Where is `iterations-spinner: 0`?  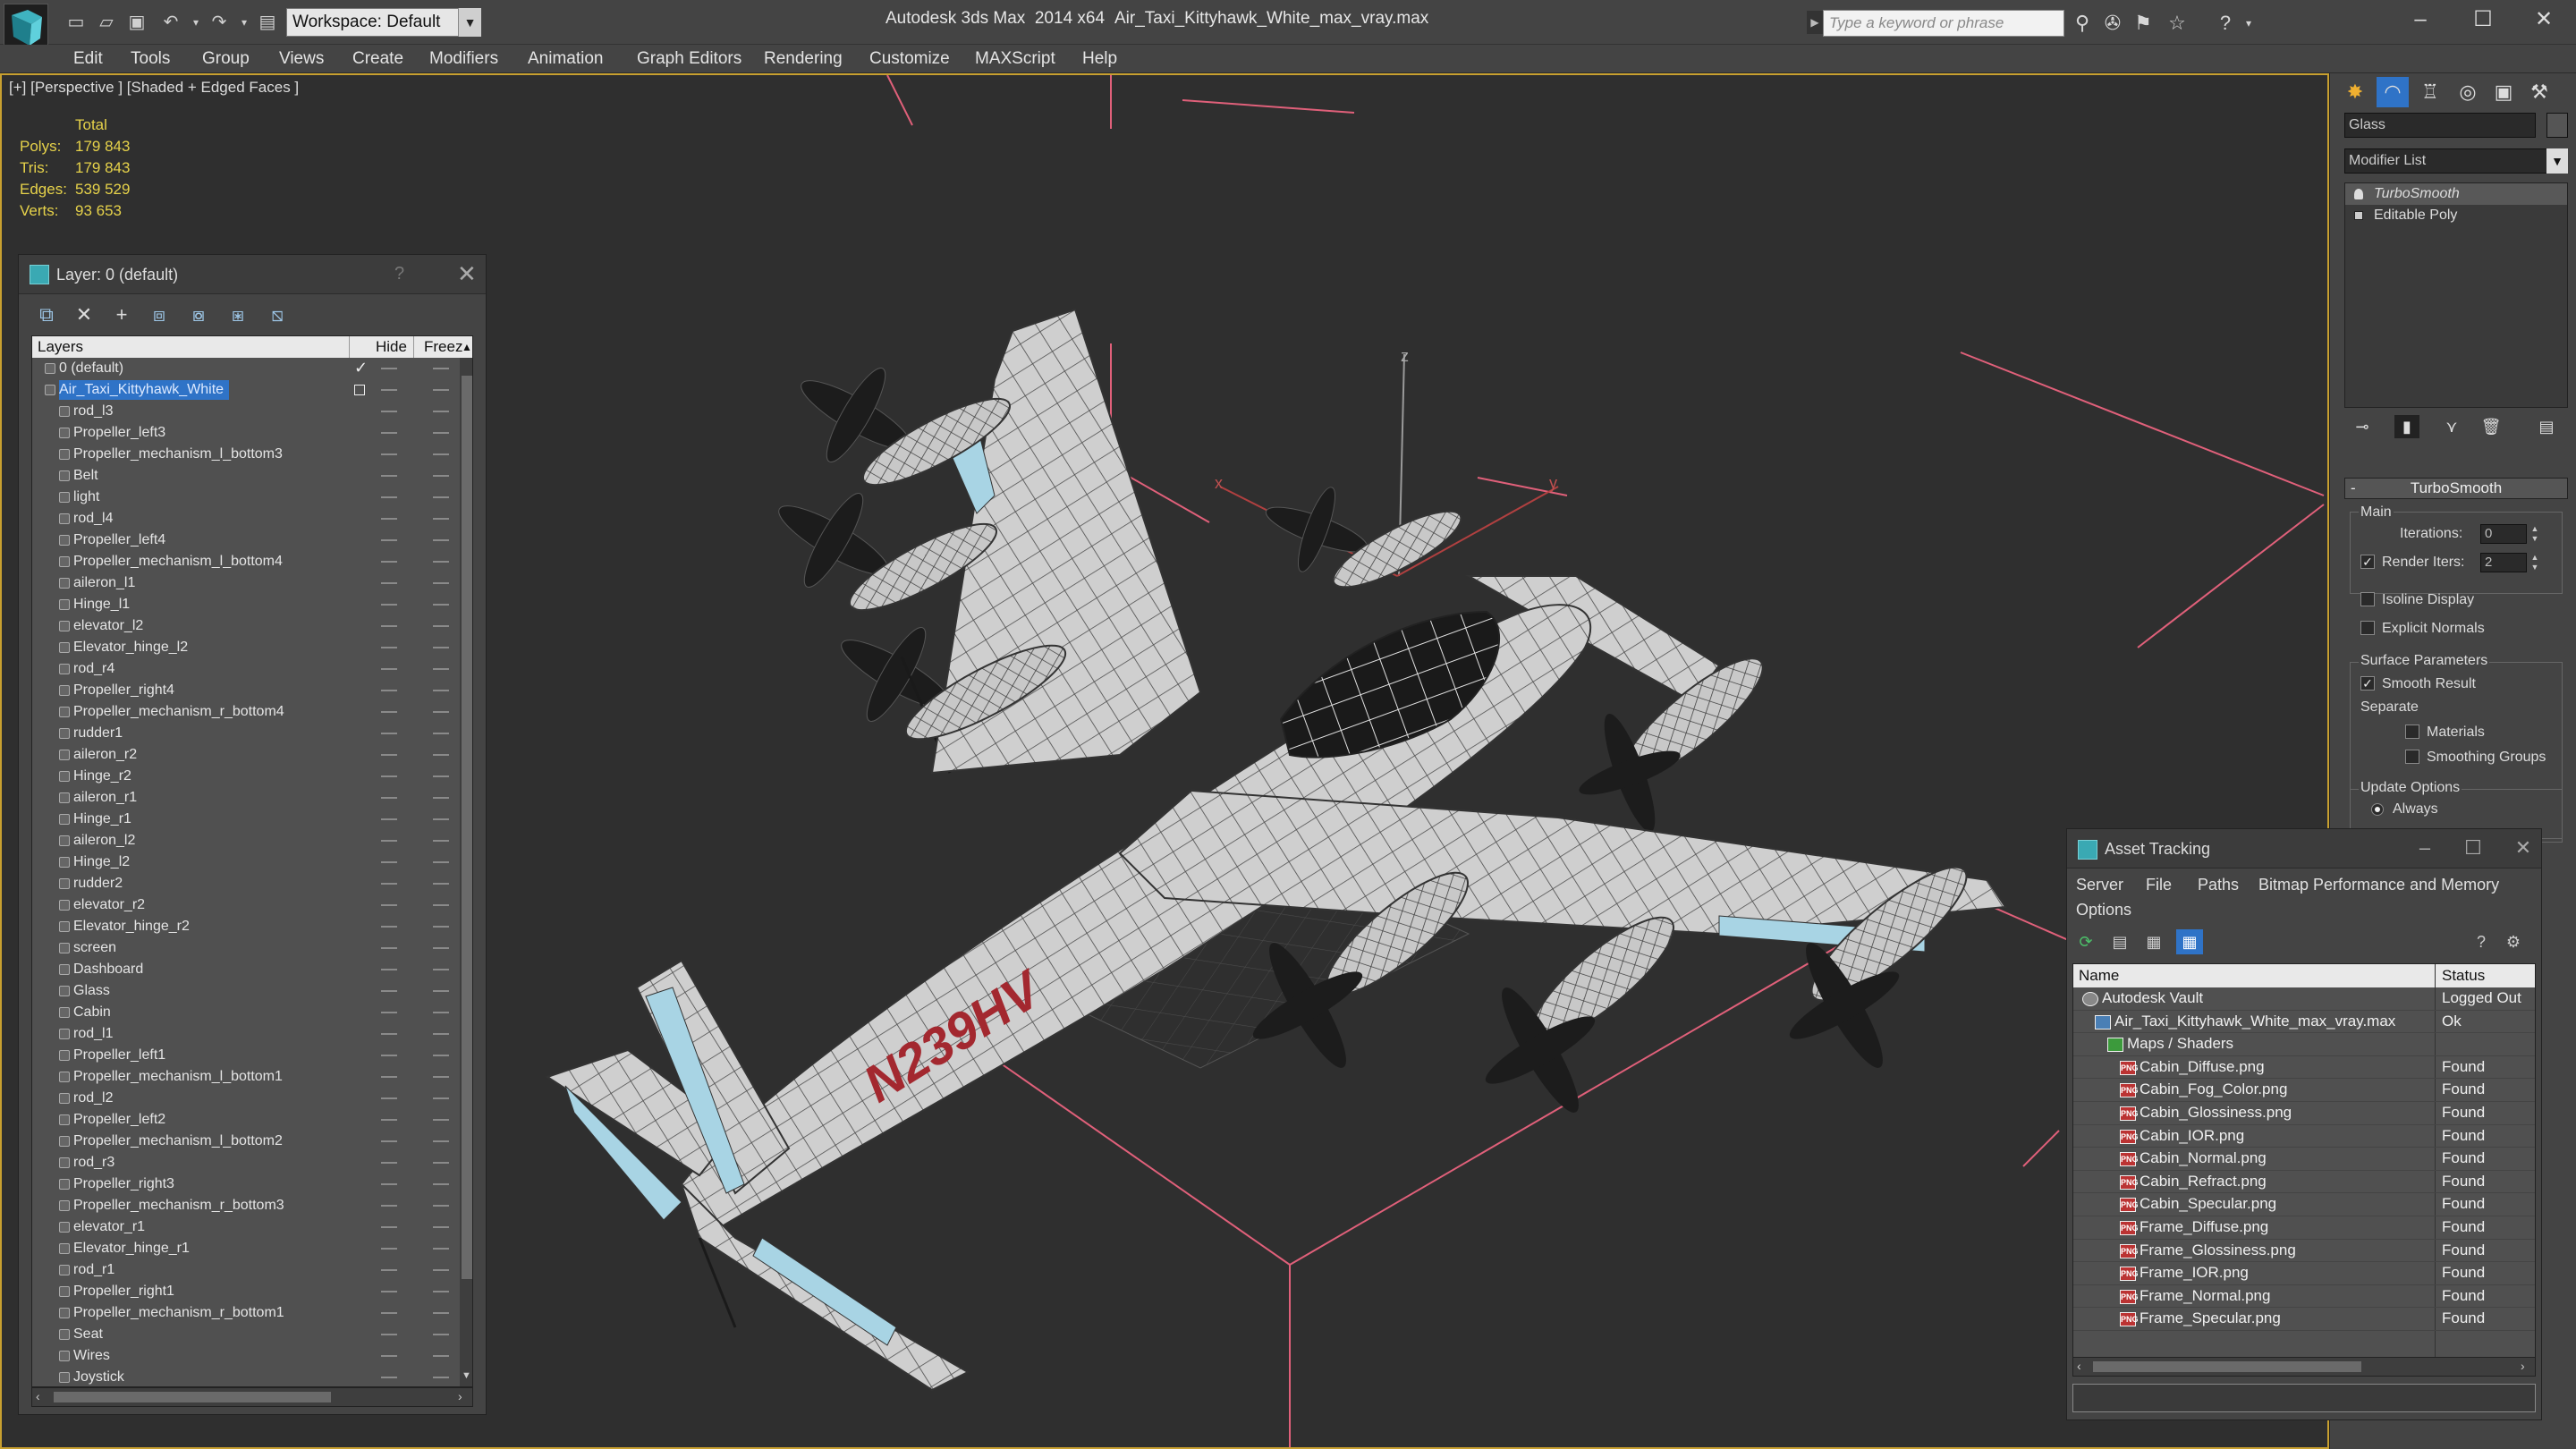
iterations-spinner: 0 is located at coordinates (2503, 534).